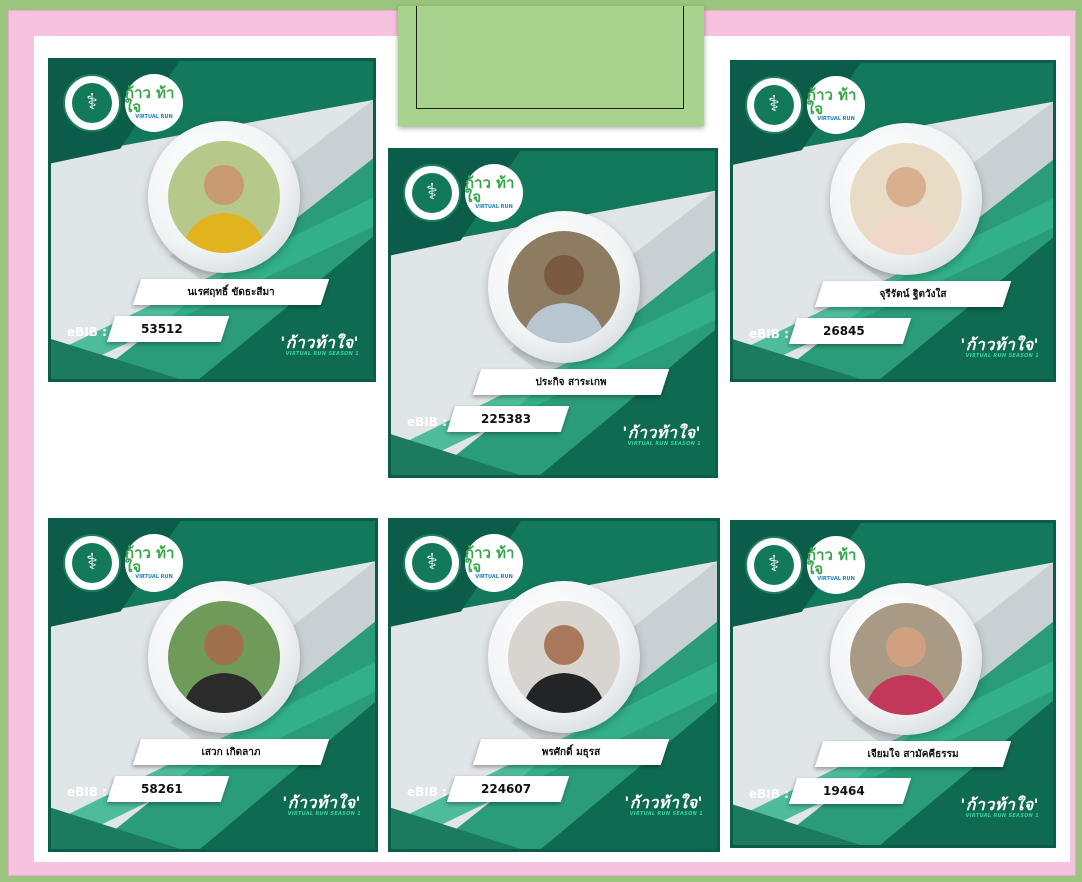  What do you see at coordinates (231, 752) in the screenshot?
I see `runner-name: เสวก เกิดลาภ` at bounding box center [231, 752].